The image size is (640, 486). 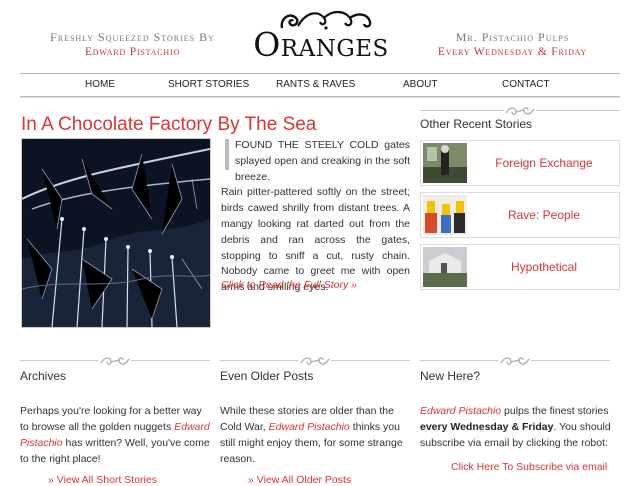 What do you see at coordinates (544, 215) in the screenshot?
I see `recent-story-title: Rave: People` at bounding box center [544, 215].